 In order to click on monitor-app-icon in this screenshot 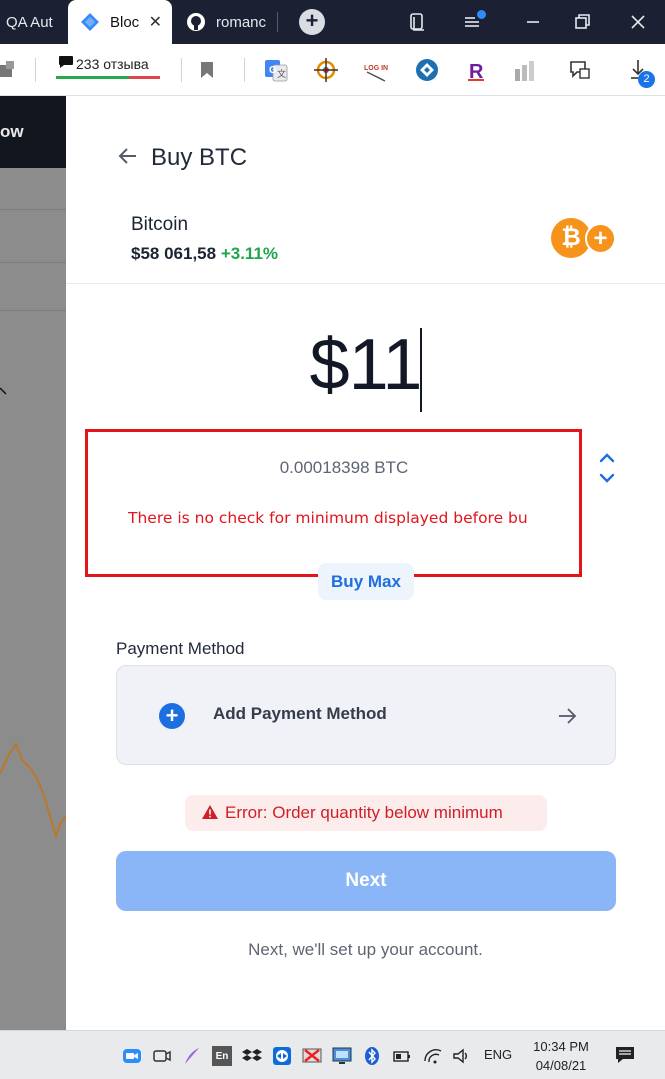, I will do `click(342, 1056)`.